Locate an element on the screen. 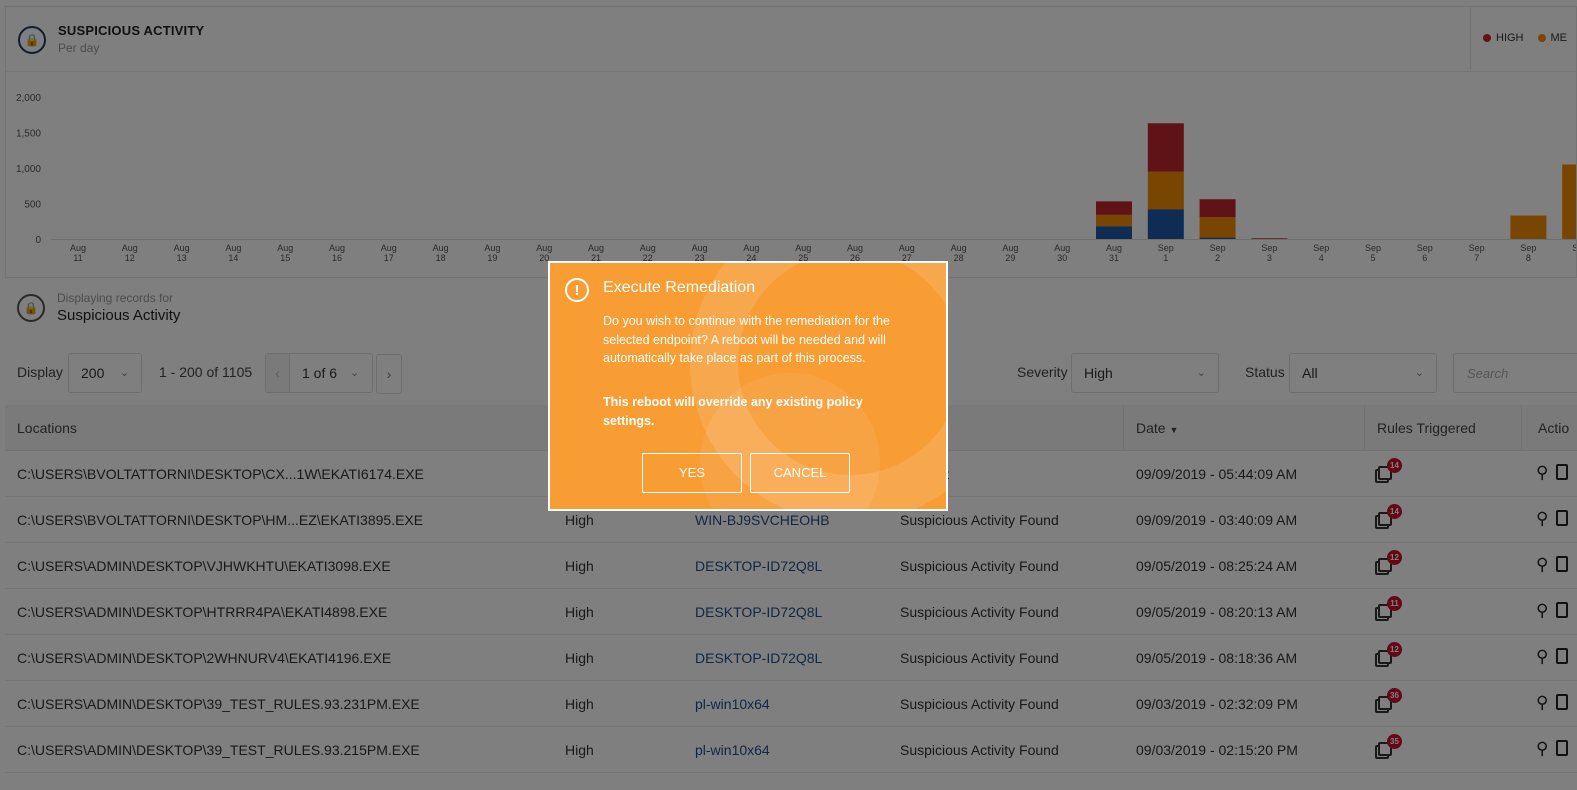 This screenshot has width=1577, height=790. yes-button: YES is located at coordinates (692, 473).